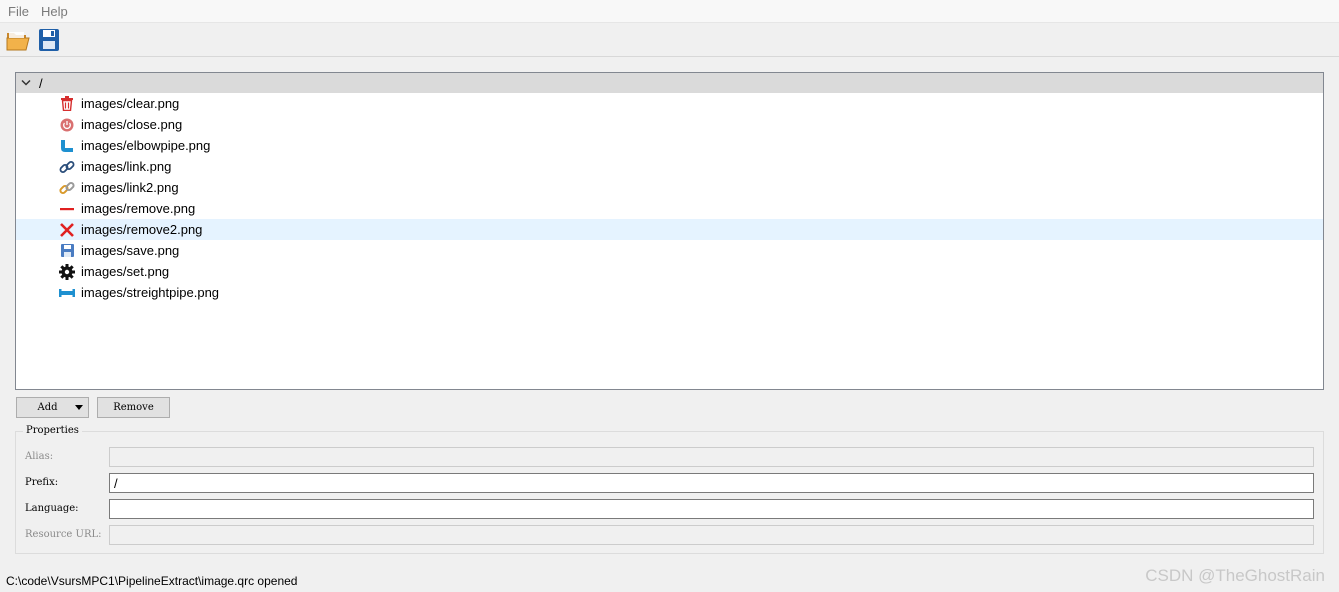 This screenshot has height=592, width=1339. Describe the element at coordinates (67, 271) in the screenshot. I see `gear-icon` at that location.